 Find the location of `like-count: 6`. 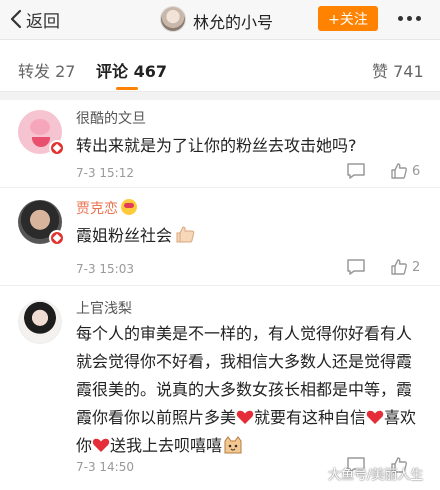

like-count: 6 is located at coordinates (416, 171).